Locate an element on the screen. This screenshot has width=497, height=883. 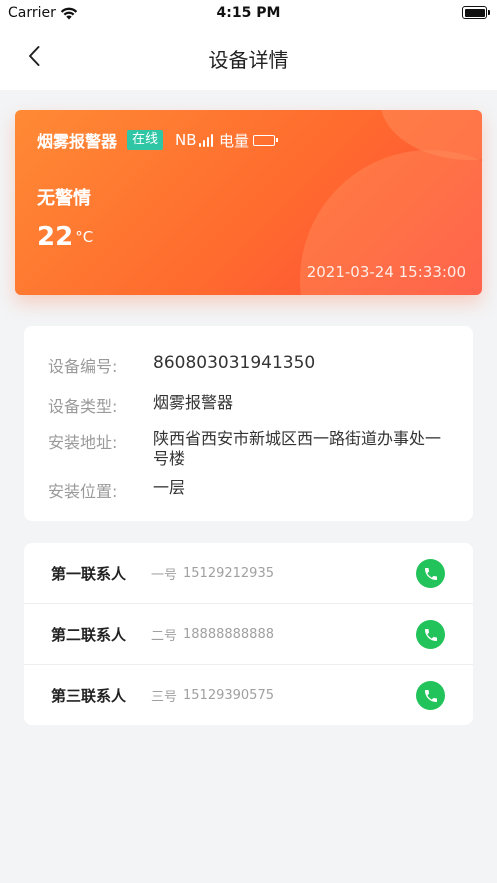
nav-bar: 设备详情 is located at coordinates (248, 58).